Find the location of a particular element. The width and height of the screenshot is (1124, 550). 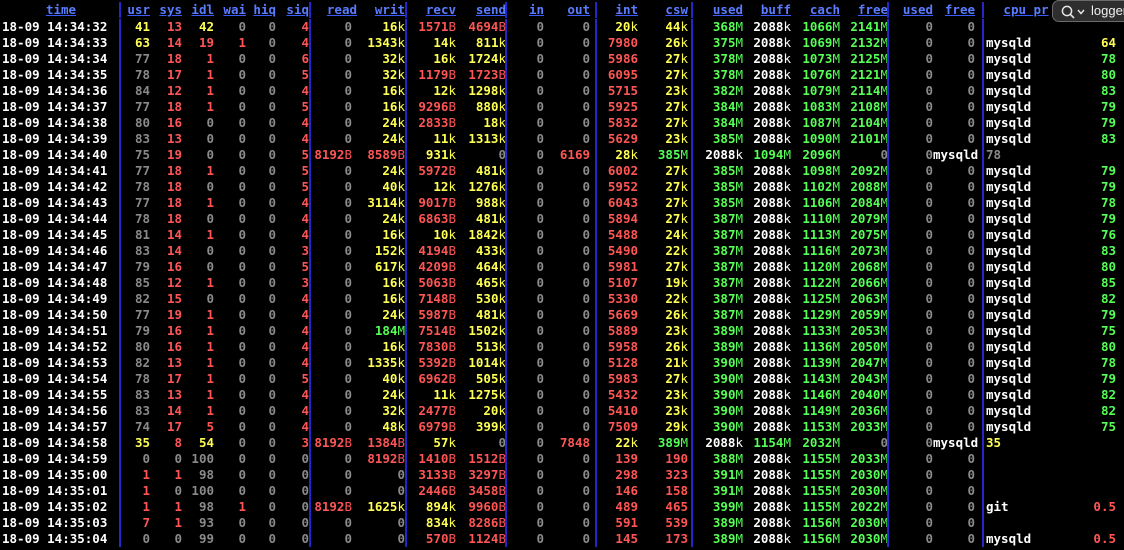

cell-time: 18-09 14:34:49 is located at coordinates (61, 299).